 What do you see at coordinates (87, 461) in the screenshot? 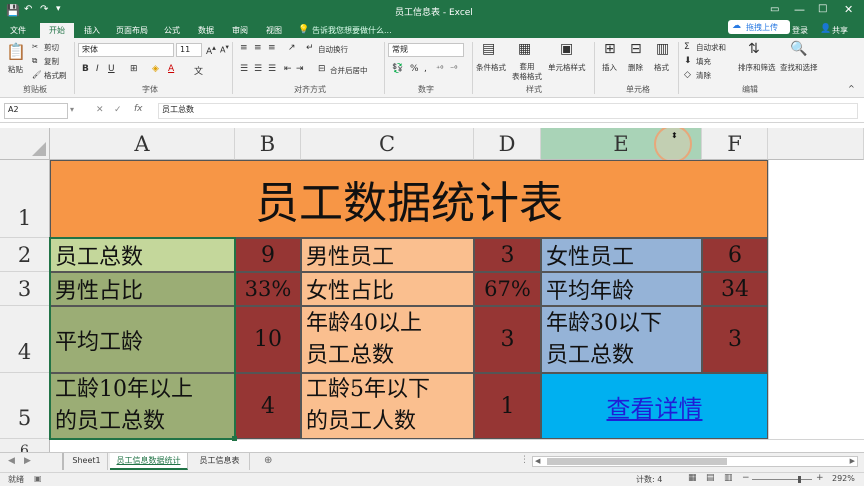
I see `sheet-tab-sheet1: Sheet1` at bounding box center [87, 461].